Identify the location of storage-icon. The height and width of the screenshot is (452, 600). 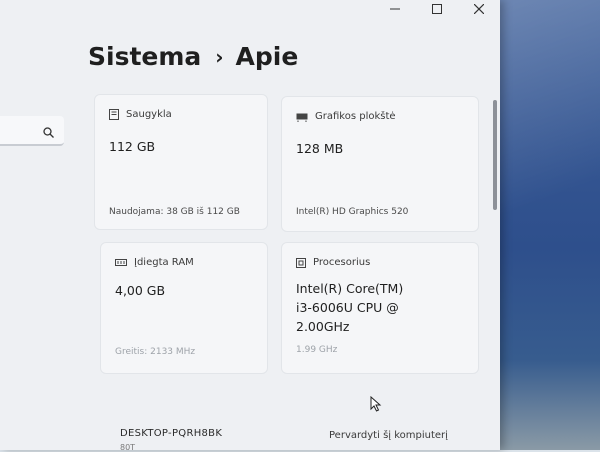
(114, 114).